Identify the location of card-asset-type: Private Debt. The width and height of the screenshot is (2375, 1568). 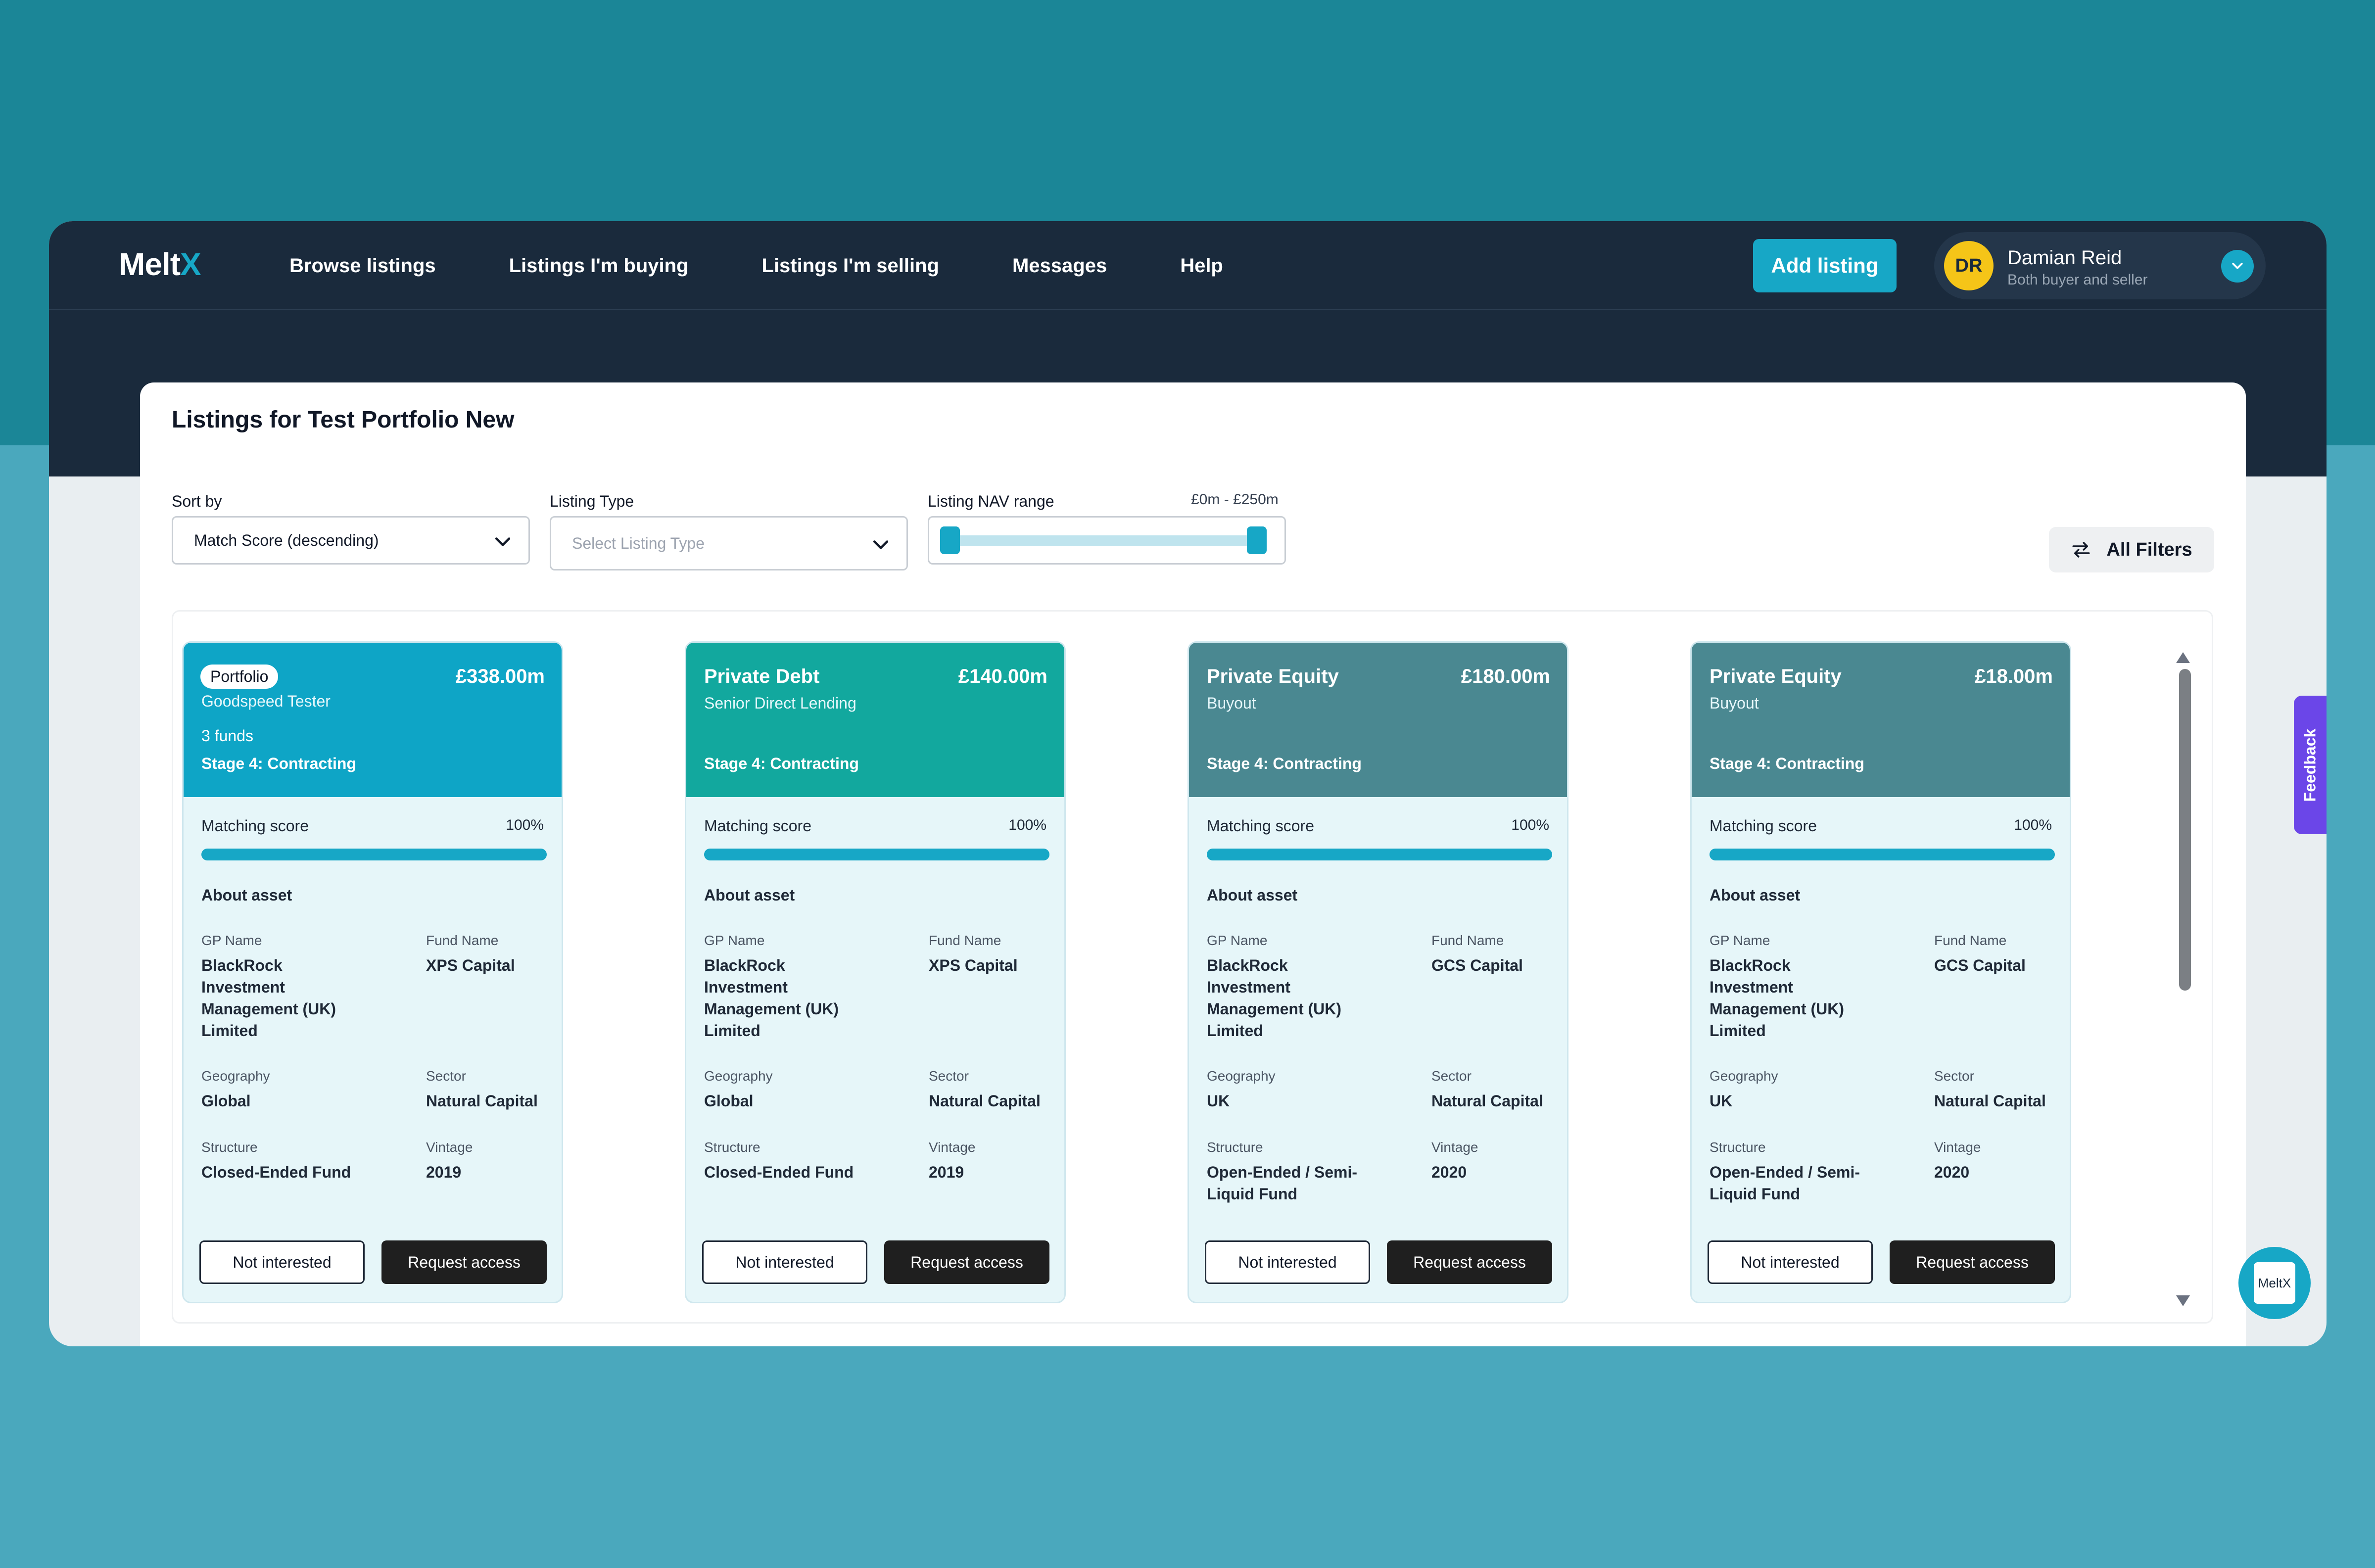
(762, 676).